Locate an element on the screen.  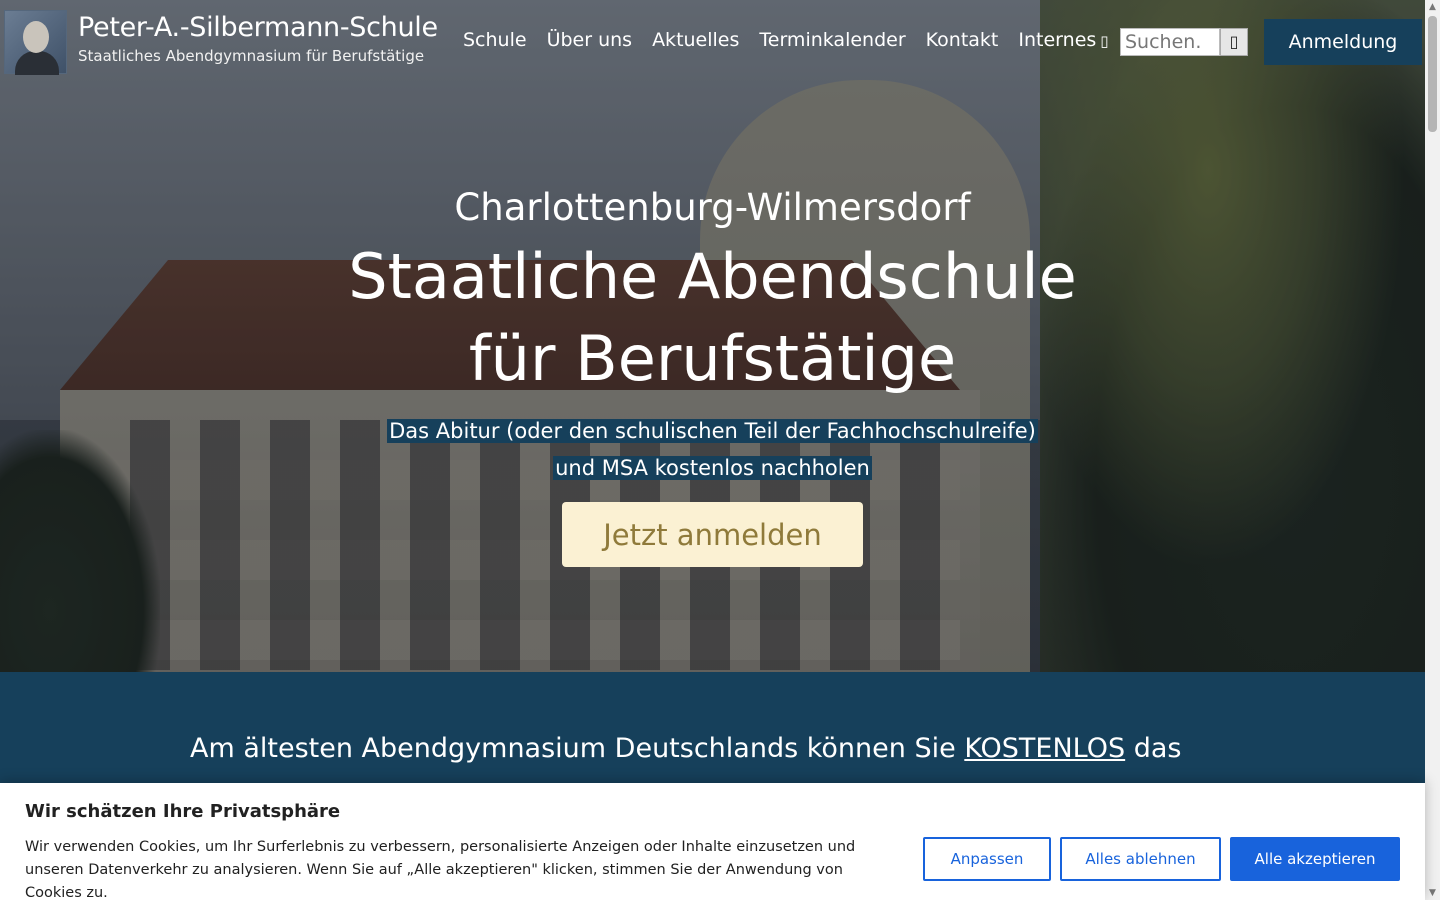
nav-item-internes-label: Internes is located at coordinates (1057, 40).